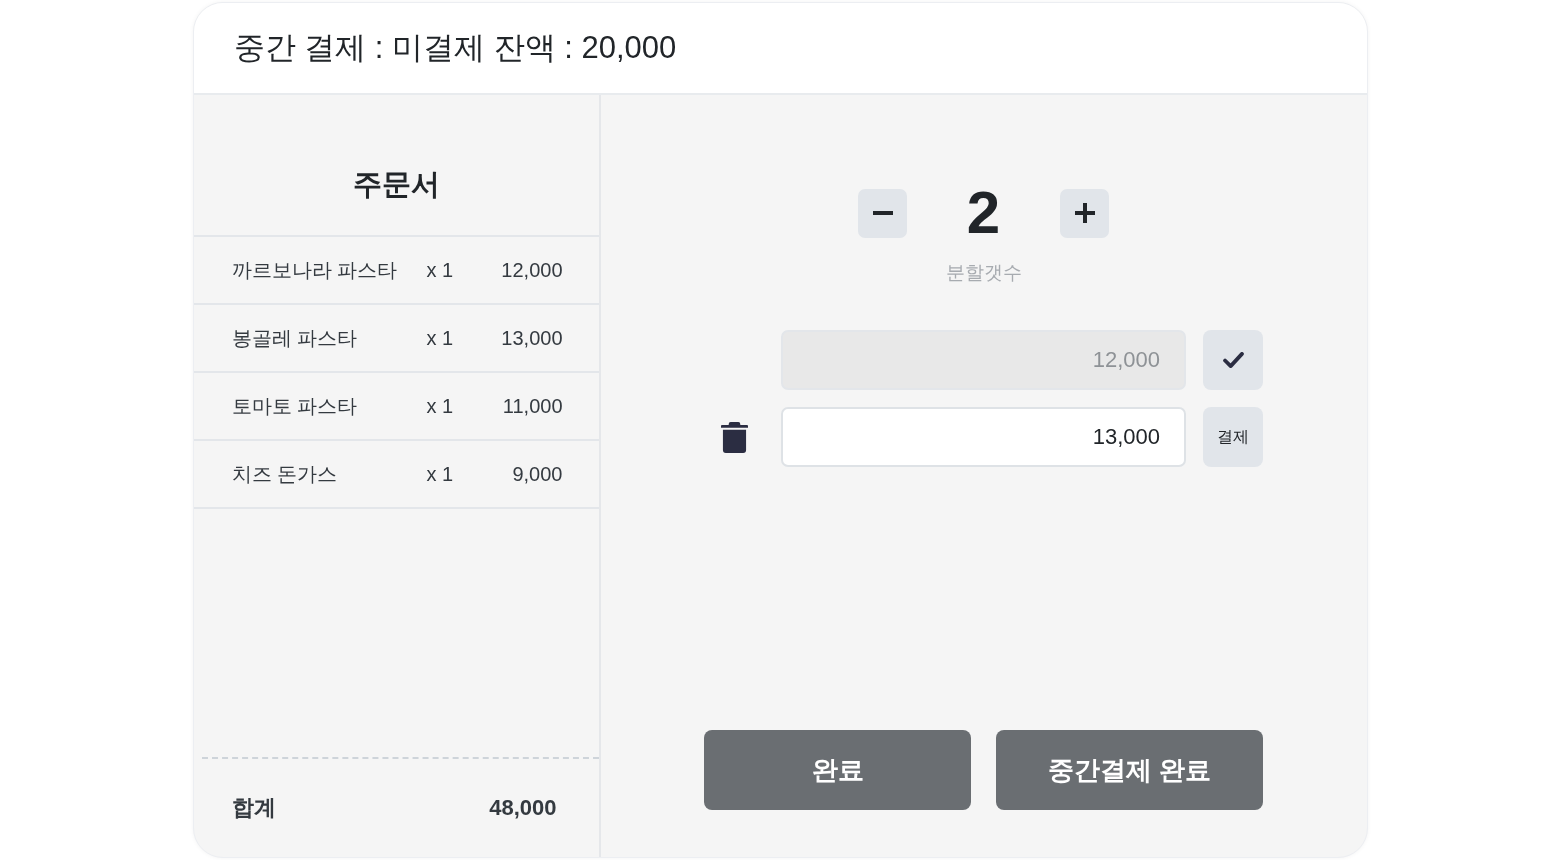  I want to click on item-price: 9,000, so click(537, 474).